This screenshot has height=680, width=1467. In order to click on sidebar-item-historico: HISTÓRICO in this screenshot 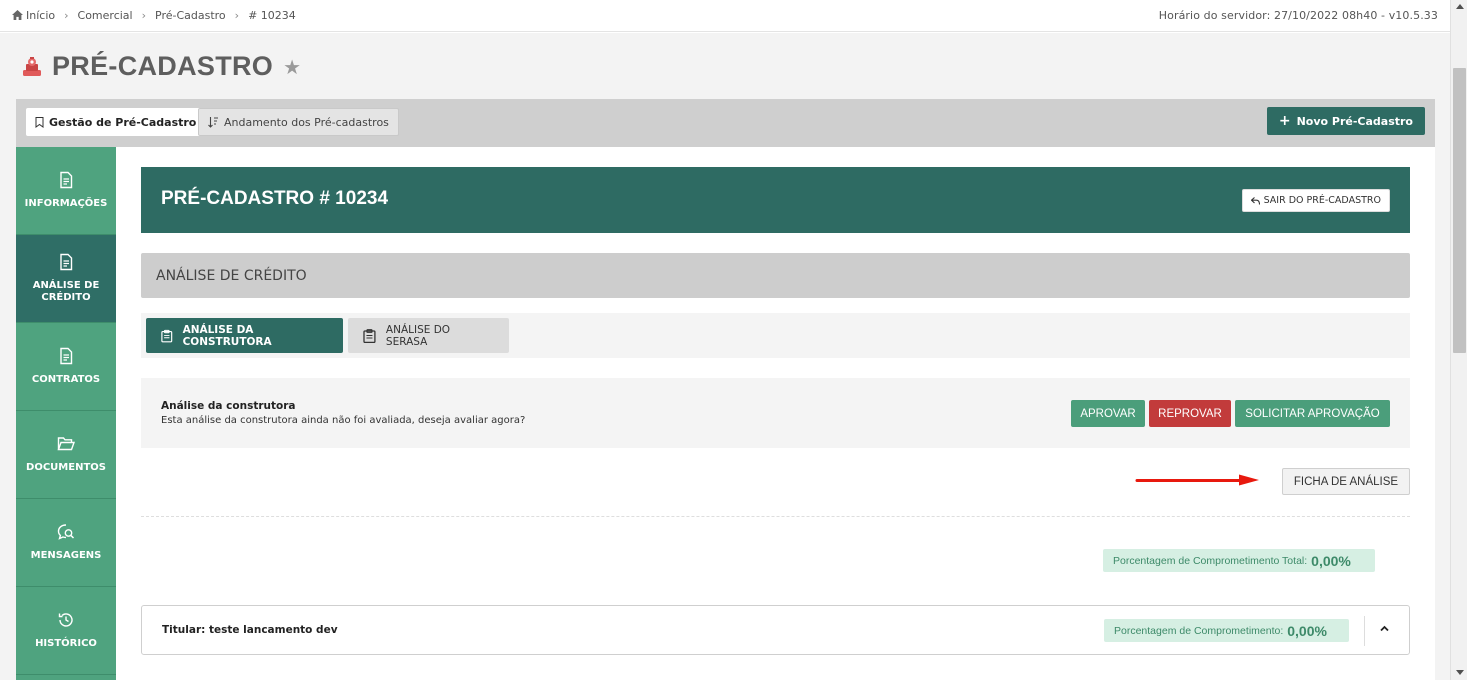, I will do `click(66, 631)`.